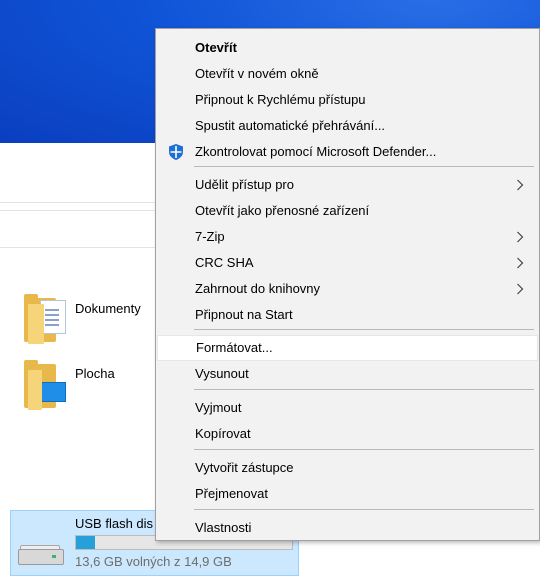  Describe the element at coordinates (231, 493) in the screenshot. I see `menu-item-label: Přejmenovat` at that location.